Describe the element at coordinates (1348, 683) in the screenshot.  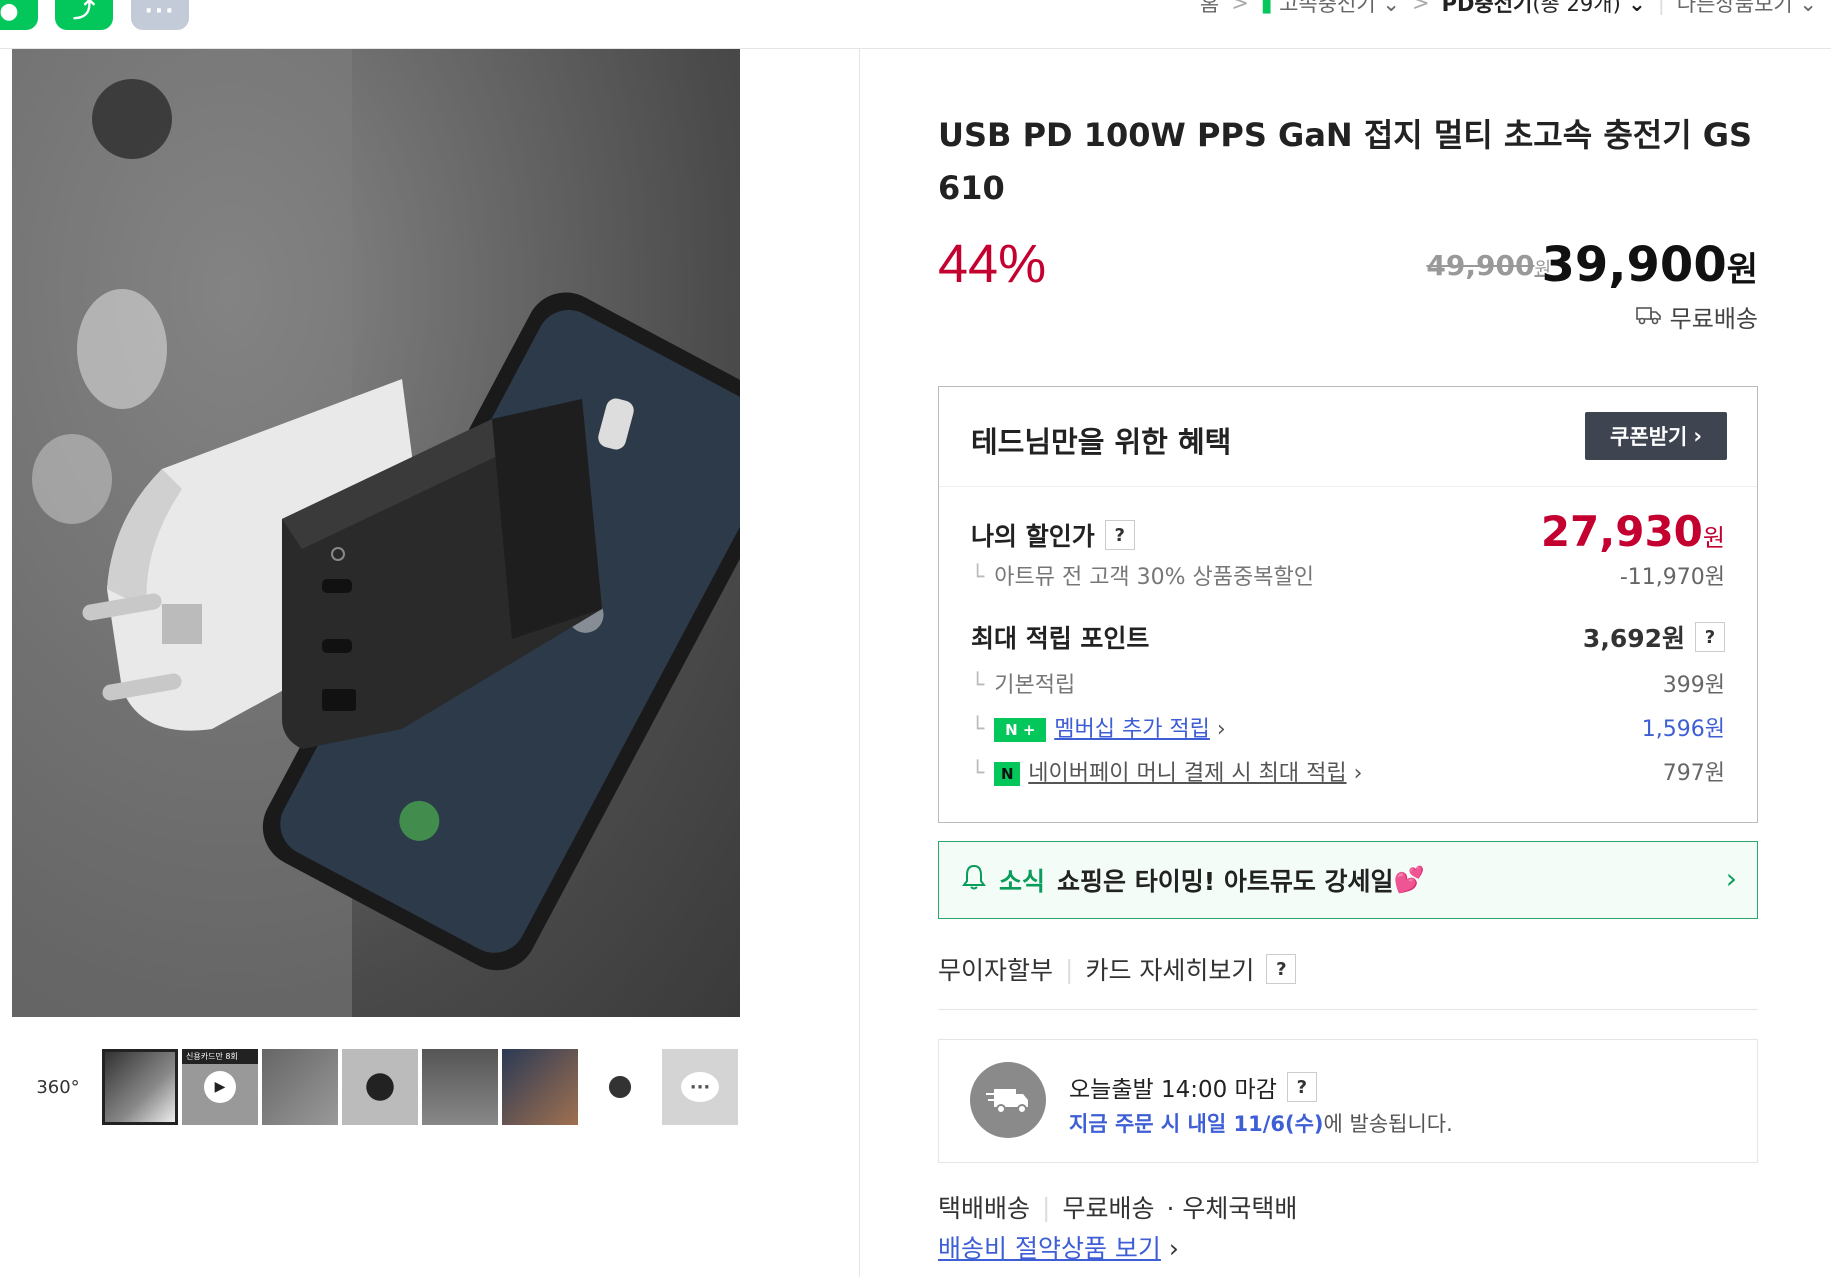
I see `basic-points-row: └ 기본적립 399원` at that location.